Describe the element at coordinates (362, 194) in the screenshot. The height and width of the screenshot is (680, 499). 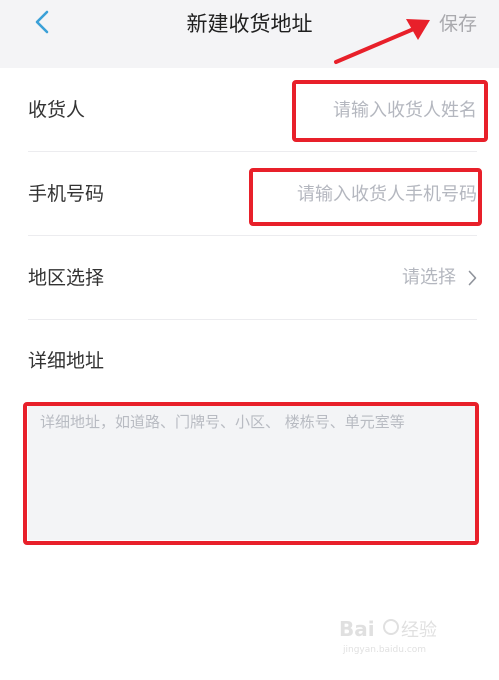
I see `phone-number-input` at that location.